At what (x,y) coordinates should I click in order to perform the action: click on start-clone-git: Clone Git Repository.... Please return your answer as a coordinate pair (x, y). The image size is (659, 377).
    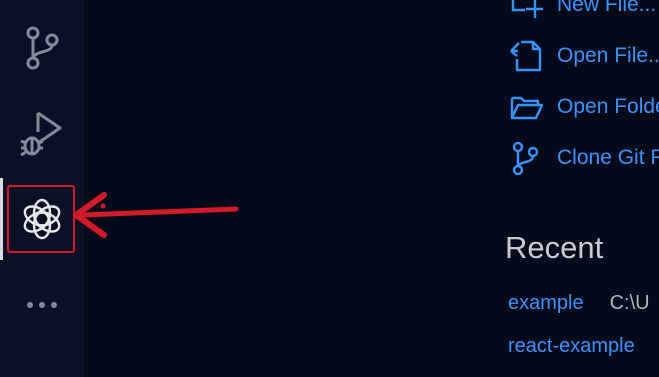
    Looking at the image, I should click on (584, 158).